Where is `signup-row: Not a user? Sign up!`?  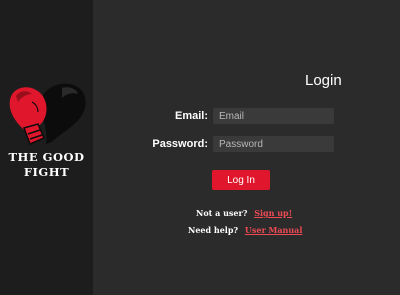 signup-row: Not a user? Sign up! is located at coordinates (244, 213).